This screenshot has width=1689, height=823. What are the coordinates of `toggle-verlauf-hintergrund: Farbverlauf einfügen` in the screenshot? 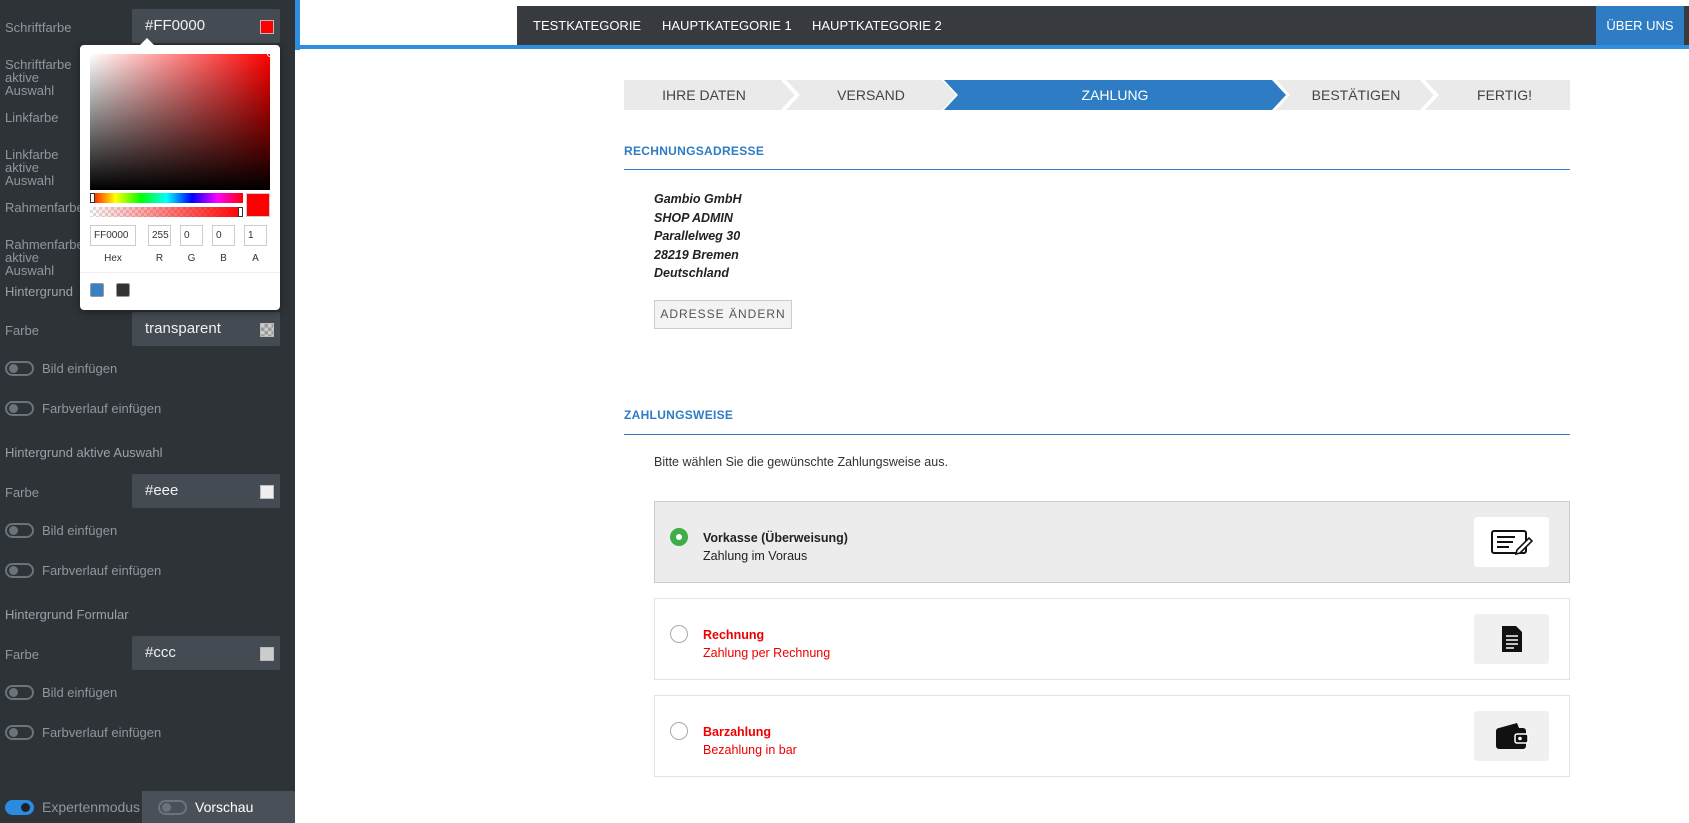 It's located at (83, 408).